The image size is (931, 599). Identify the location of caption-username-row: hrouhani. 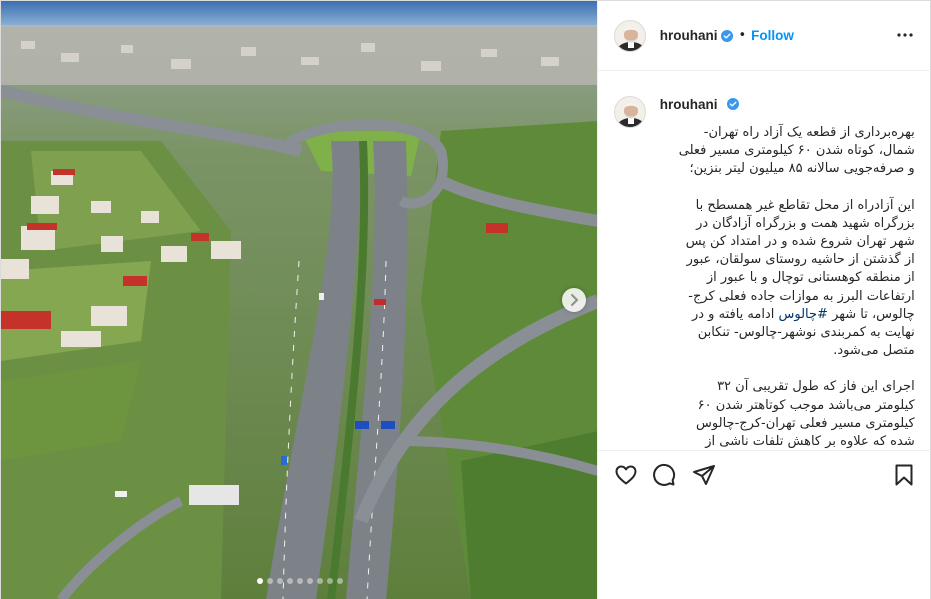
(699, 103).